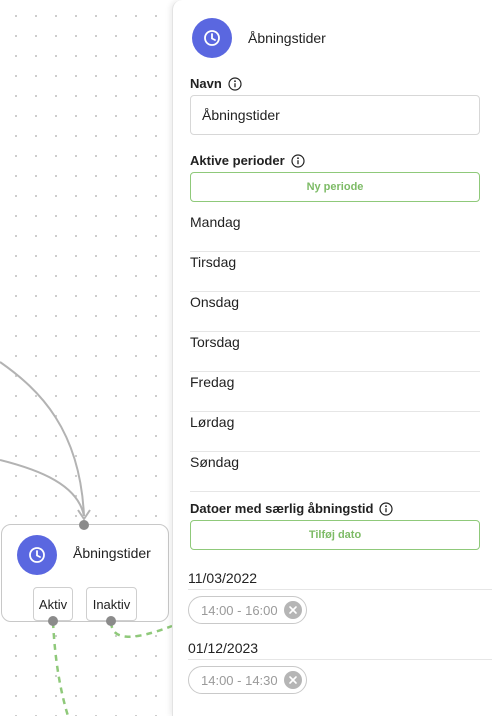  I want to click on day-row-monday: Mandag, so click(335, 232).